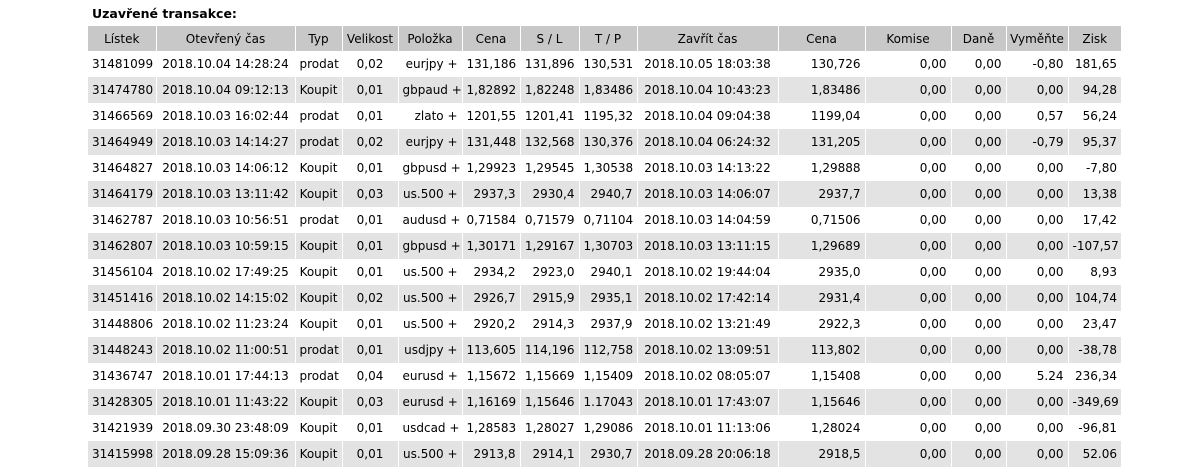 Image resolution: width=1189 pixels, height=468 pixels. Describe the element at coordinates (122, 90) in the screenshot. I see `ticket-cell: 31474780` at that location.